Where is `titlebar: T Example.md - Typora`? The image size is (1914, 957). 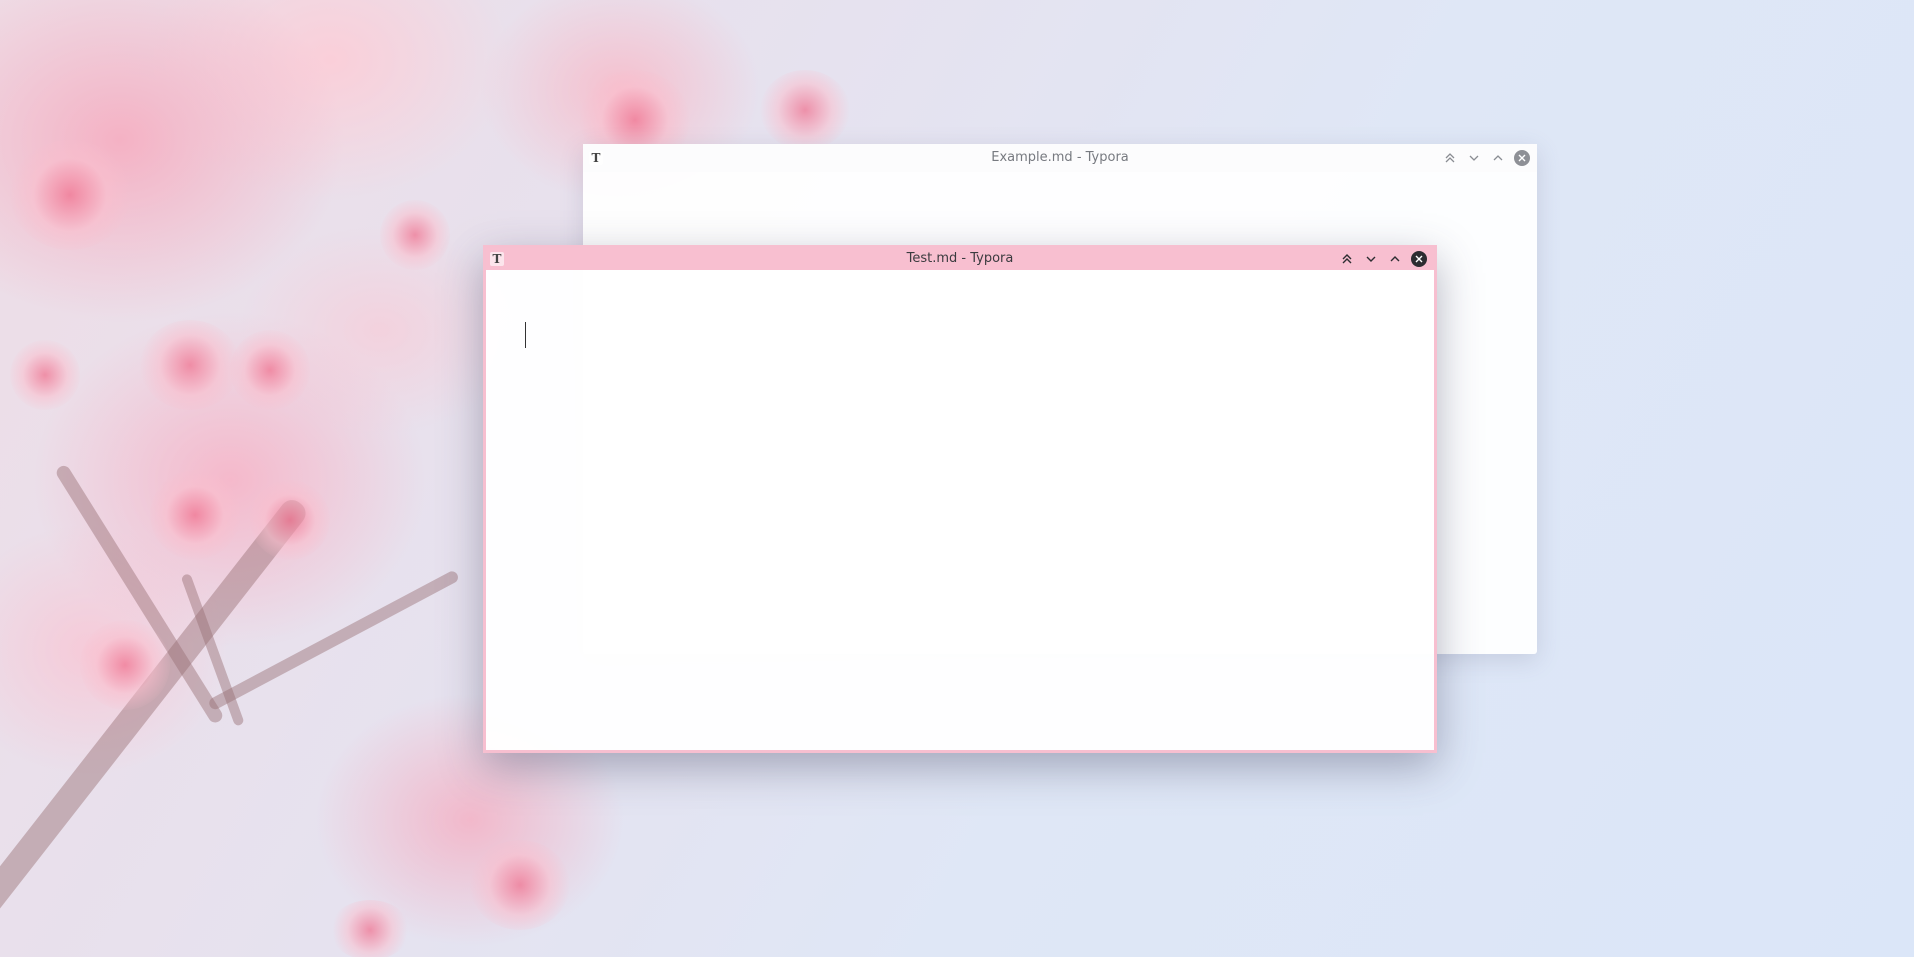
titlebar: T Example.md - Typora is located at coordinates (1060, 158).